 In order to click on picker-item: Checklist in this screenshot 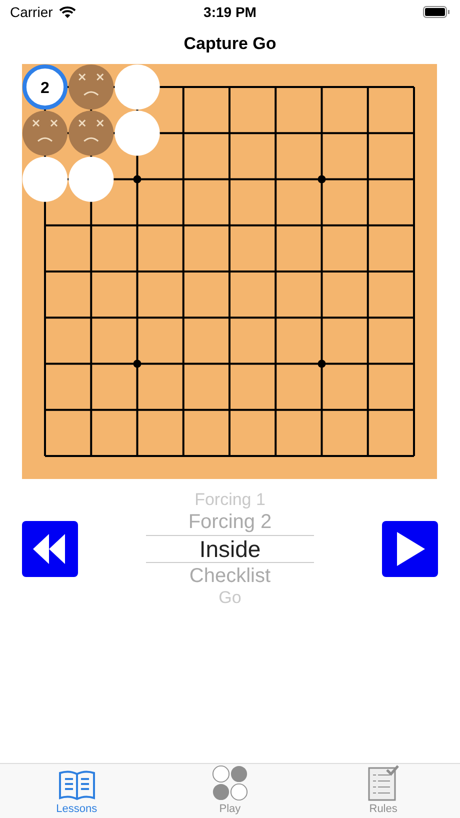, I will do `click(230, 576)`.